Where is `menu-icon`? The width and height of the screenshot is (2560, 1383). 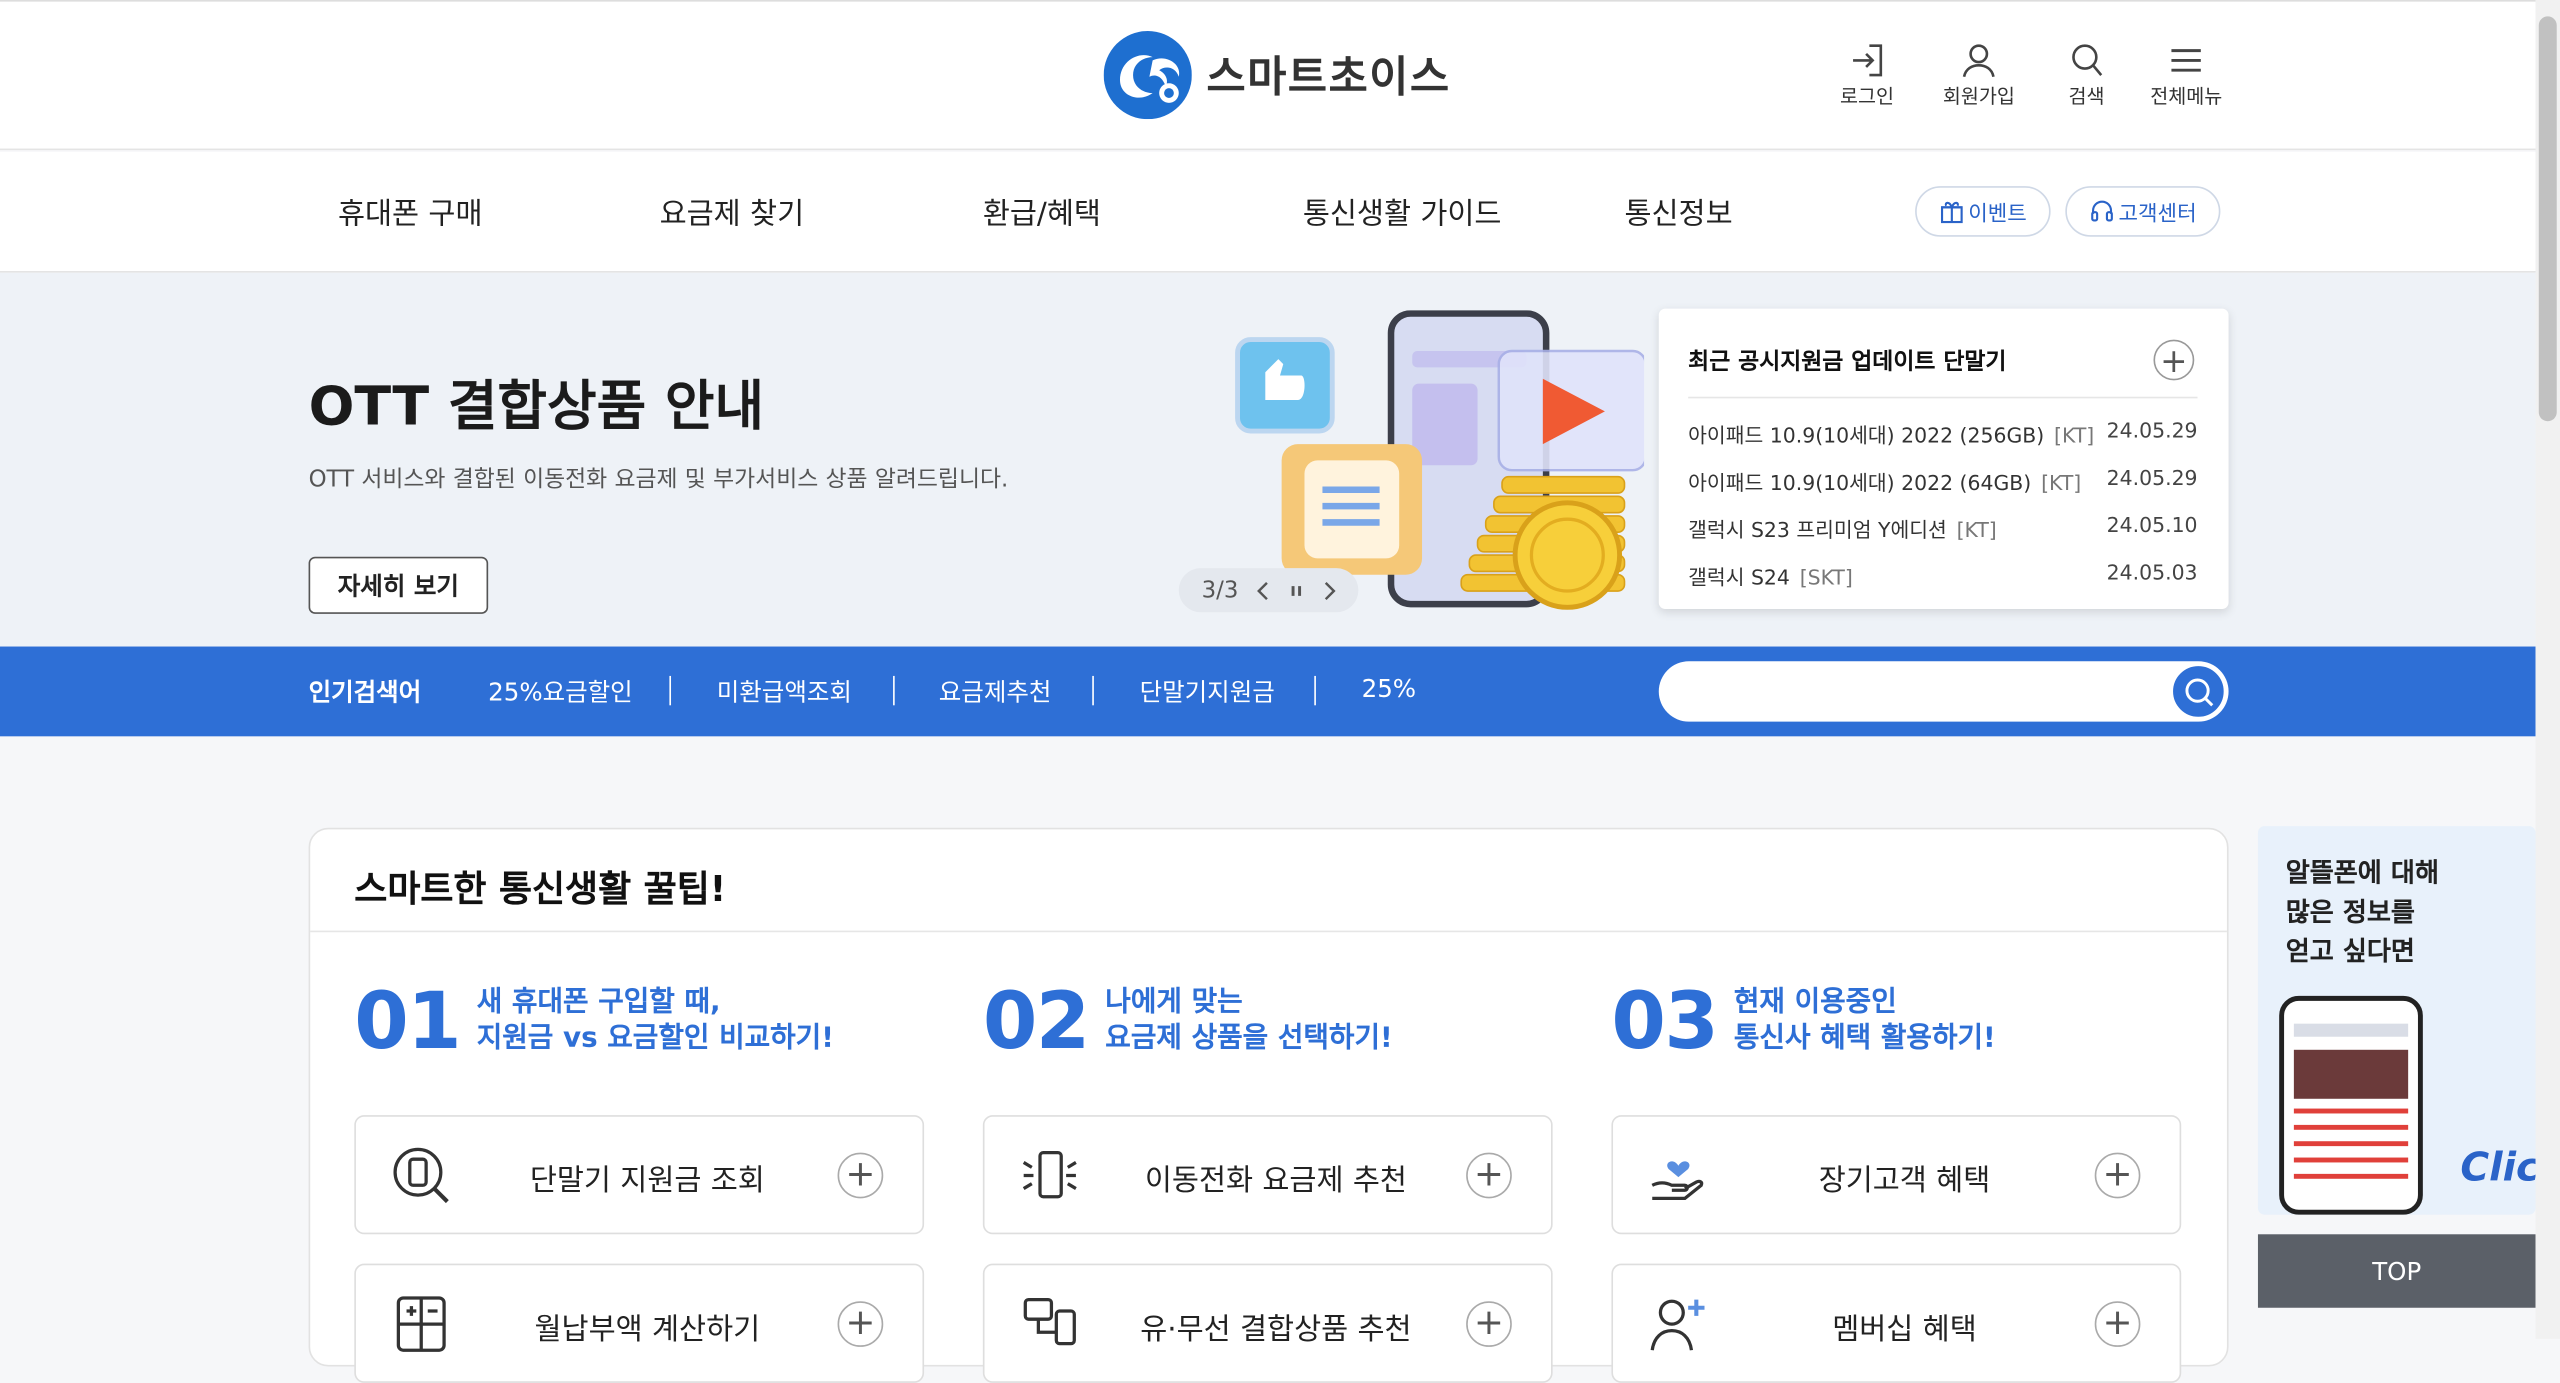
menu-icon is located at coordinates (2186, 60).